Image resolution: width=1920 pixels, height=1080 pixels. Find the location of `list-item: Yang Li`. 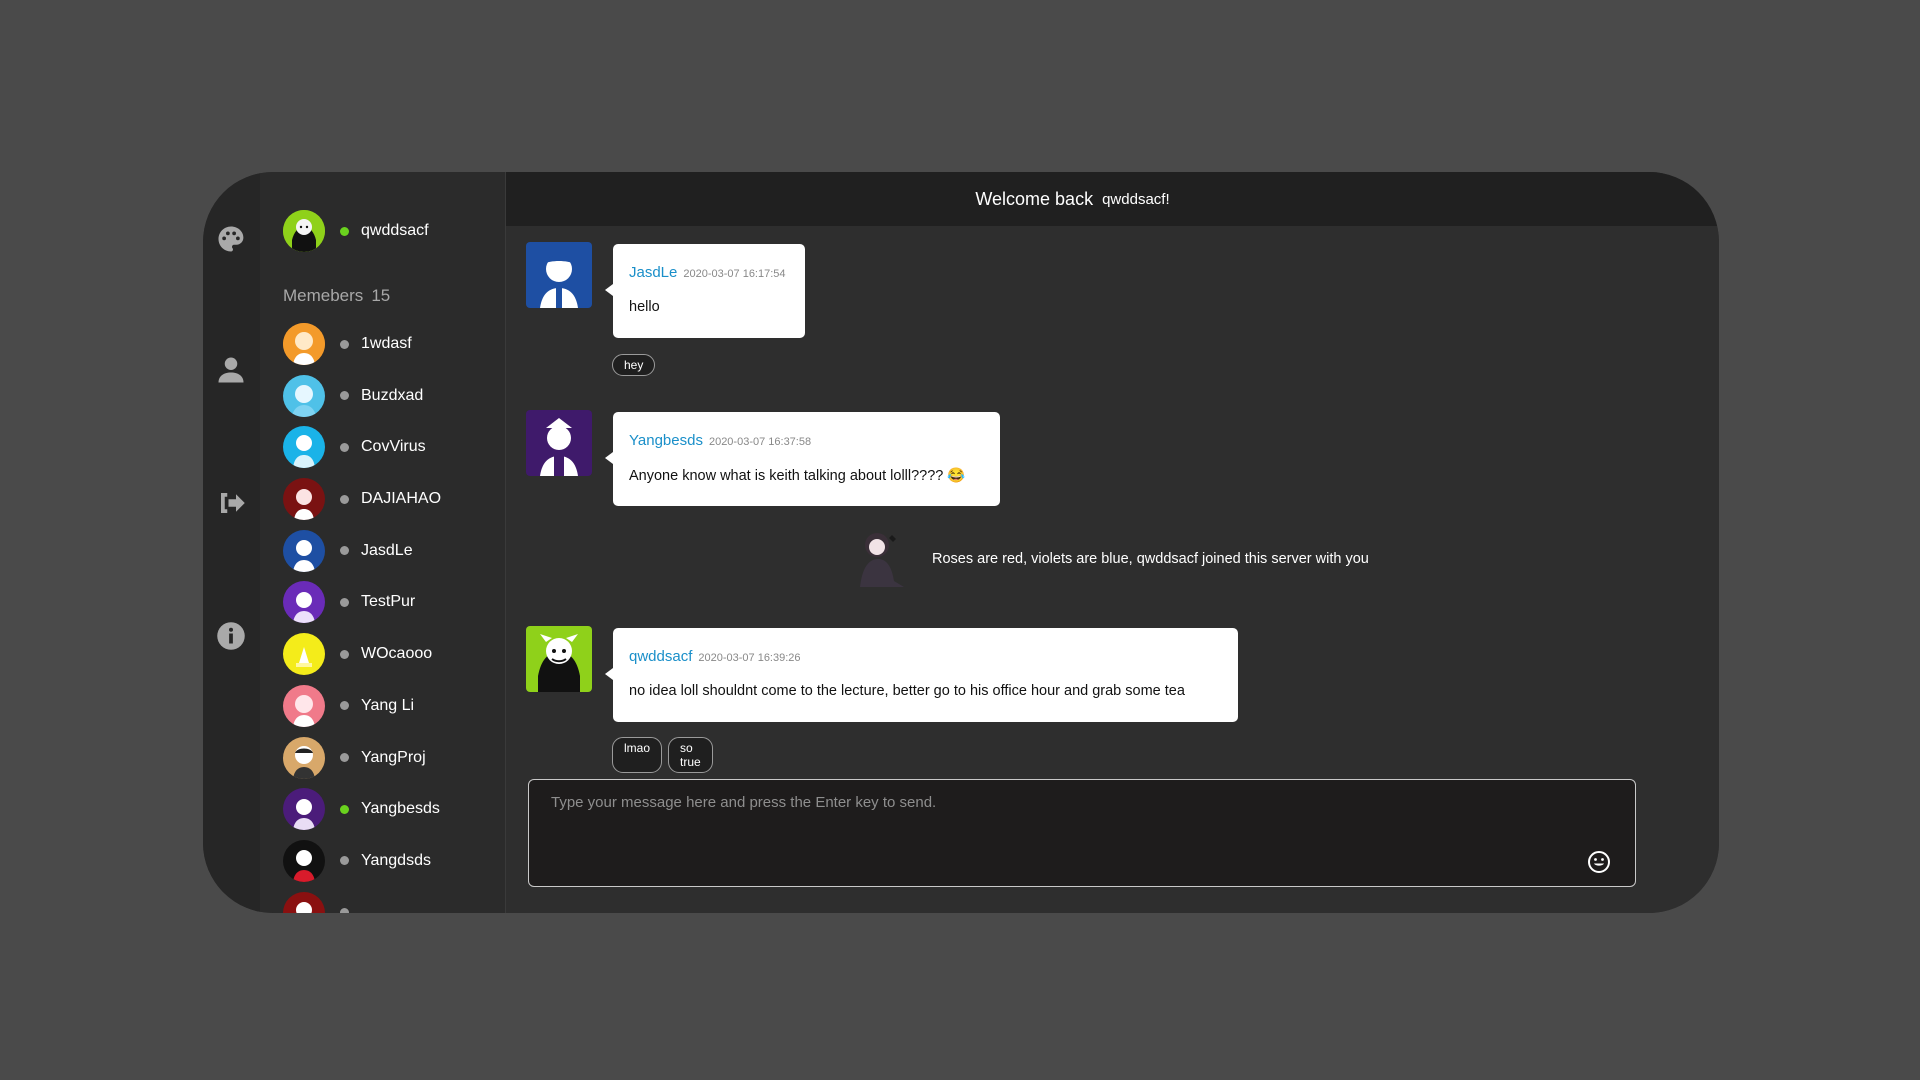

list-item: Yang Li is located at coordinates (362, 705).